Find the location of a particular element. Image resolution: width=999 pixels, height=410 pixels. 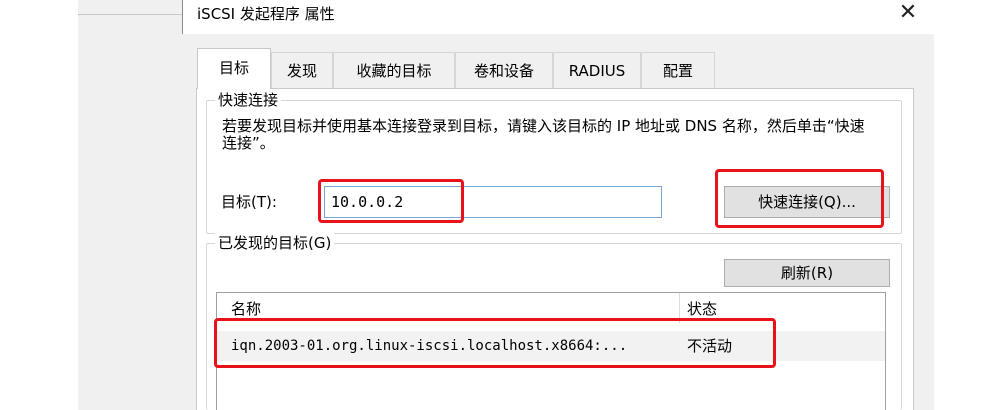

list-header: 名称 状态 is located at coordinates (551, 309).